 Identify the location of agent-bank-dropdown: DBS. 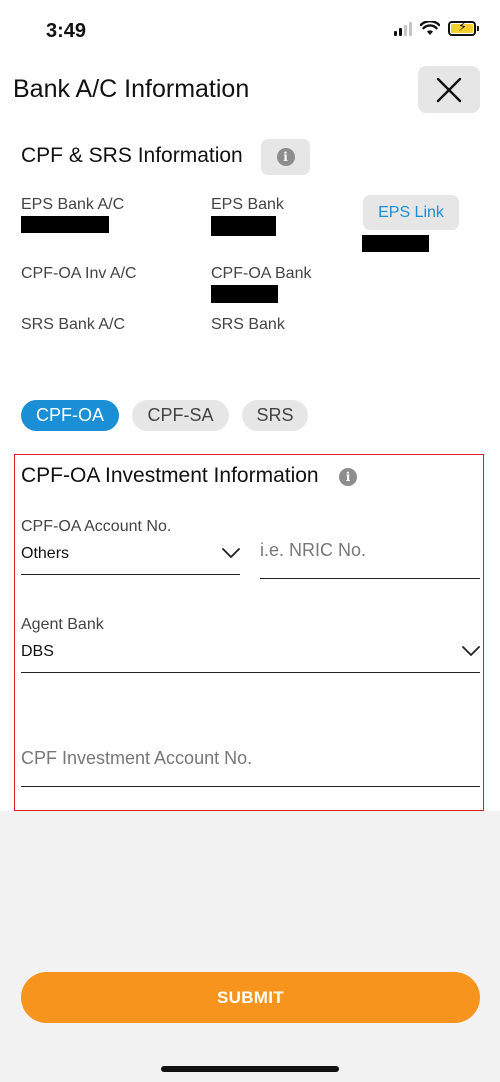
(37, 652).